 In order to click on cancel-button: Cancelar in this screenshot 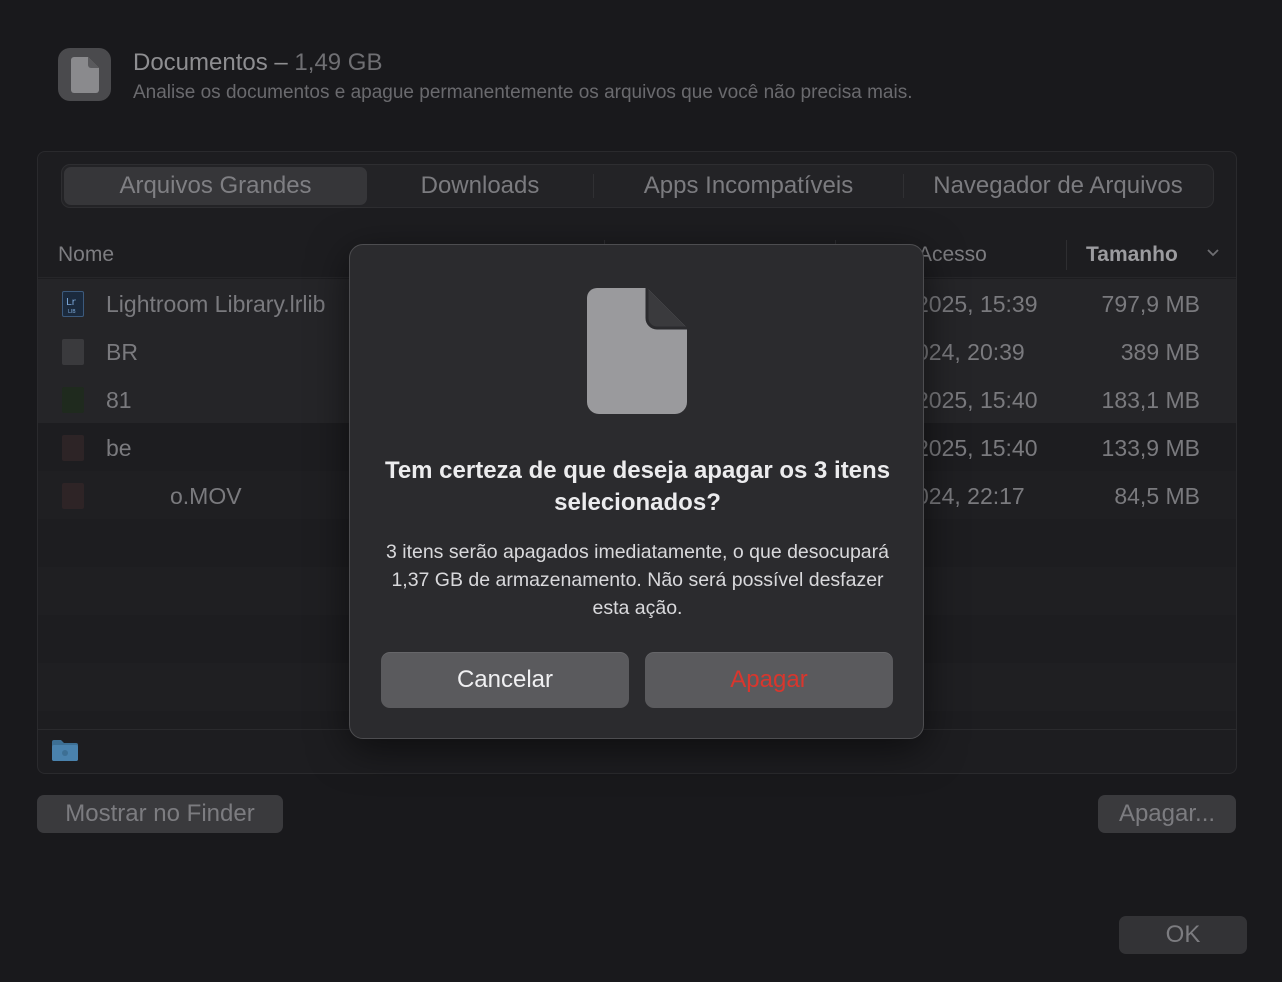, I will do `click(505, 680)`.